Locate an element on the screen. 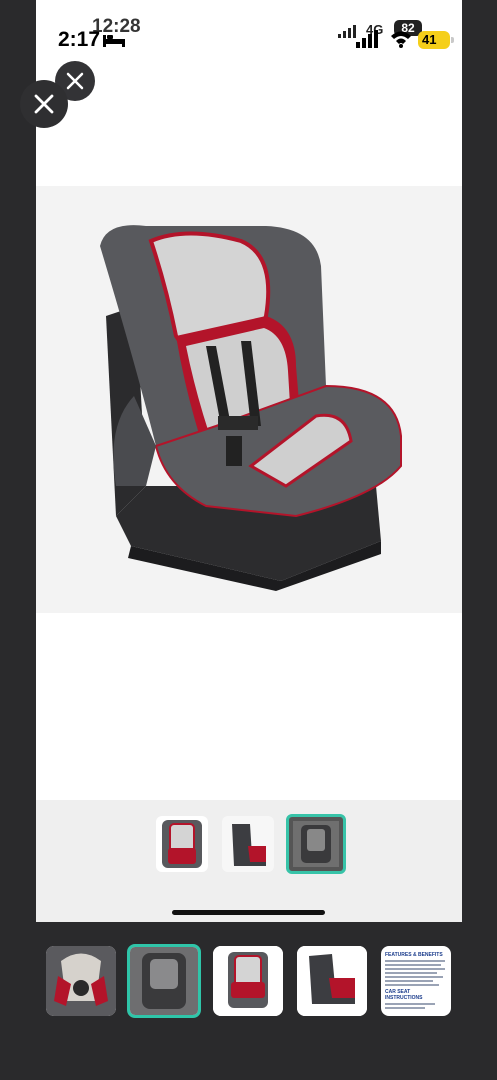 The height and width of the screenshot is (1080, 497). status-time: 2:17 is located at coordinates (79, 39).